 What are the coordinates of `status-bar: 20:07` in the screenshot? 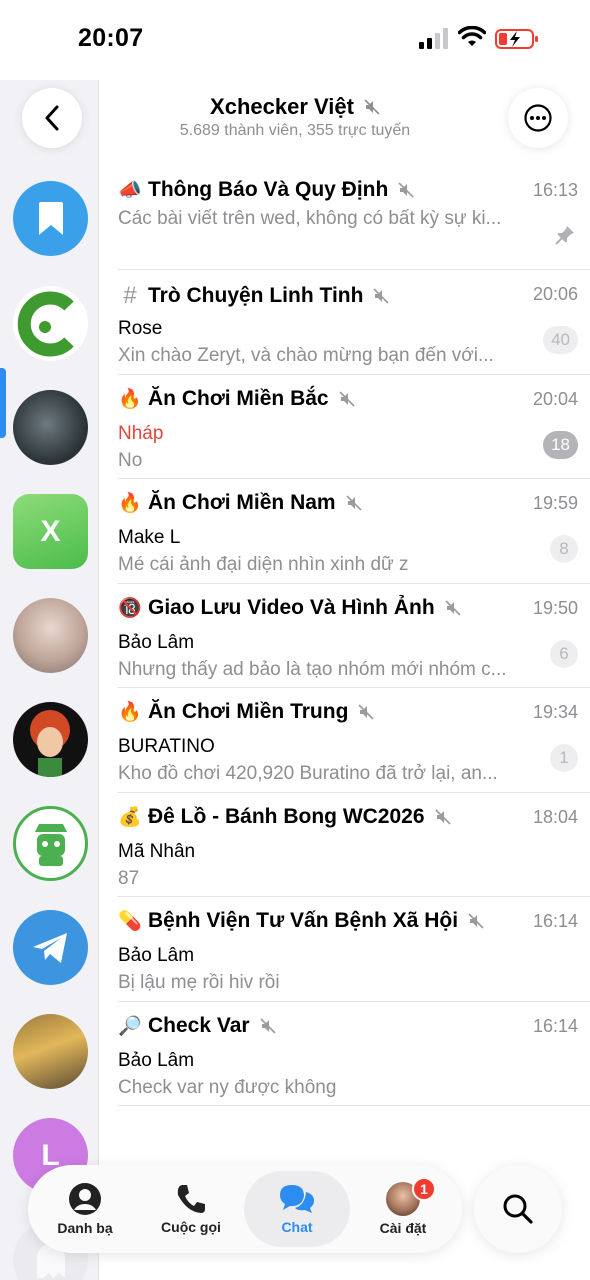 It's located at (295, 40).